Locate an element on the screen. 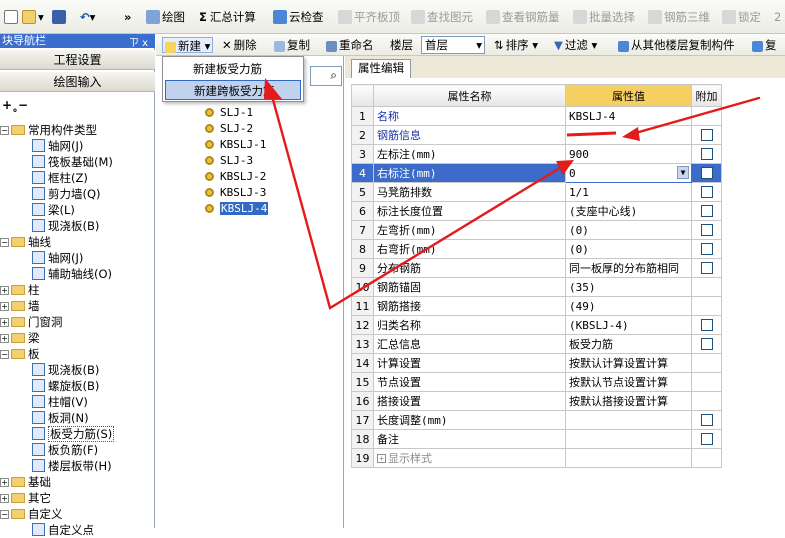 The width and height of the screenshot is (785, 538). property-value-cell: KBSLJ-4 is located at coordinates (628, 116).